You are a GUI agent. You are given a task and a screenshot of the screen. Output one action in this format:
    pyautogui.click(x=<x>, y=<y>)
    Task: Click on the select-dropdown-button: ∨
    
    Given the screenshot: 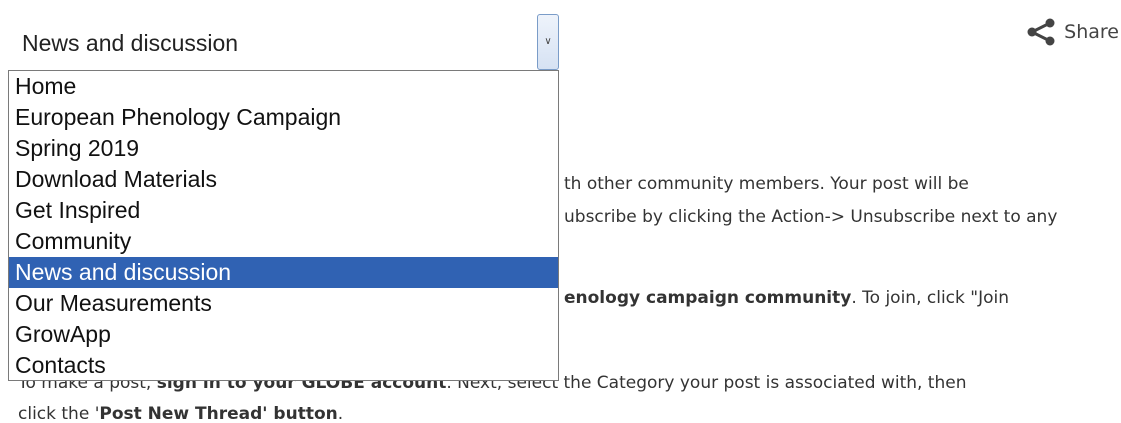 What is the action you would take?
    pyautogui.click(x=548, y=42)
    